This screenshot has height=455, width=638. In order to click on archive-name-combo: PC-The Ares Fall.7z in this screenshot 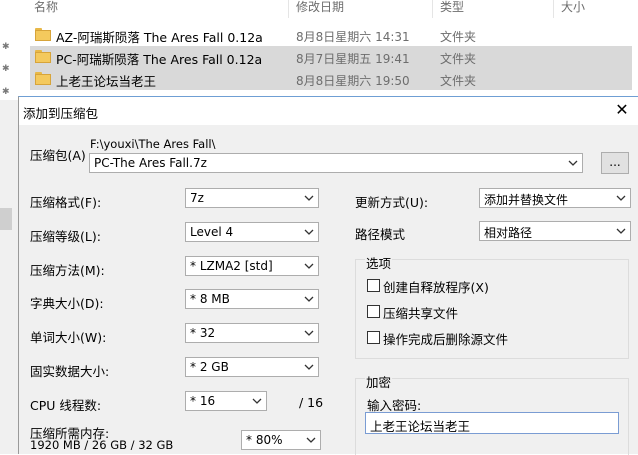, I will do `click(336, 163)`.